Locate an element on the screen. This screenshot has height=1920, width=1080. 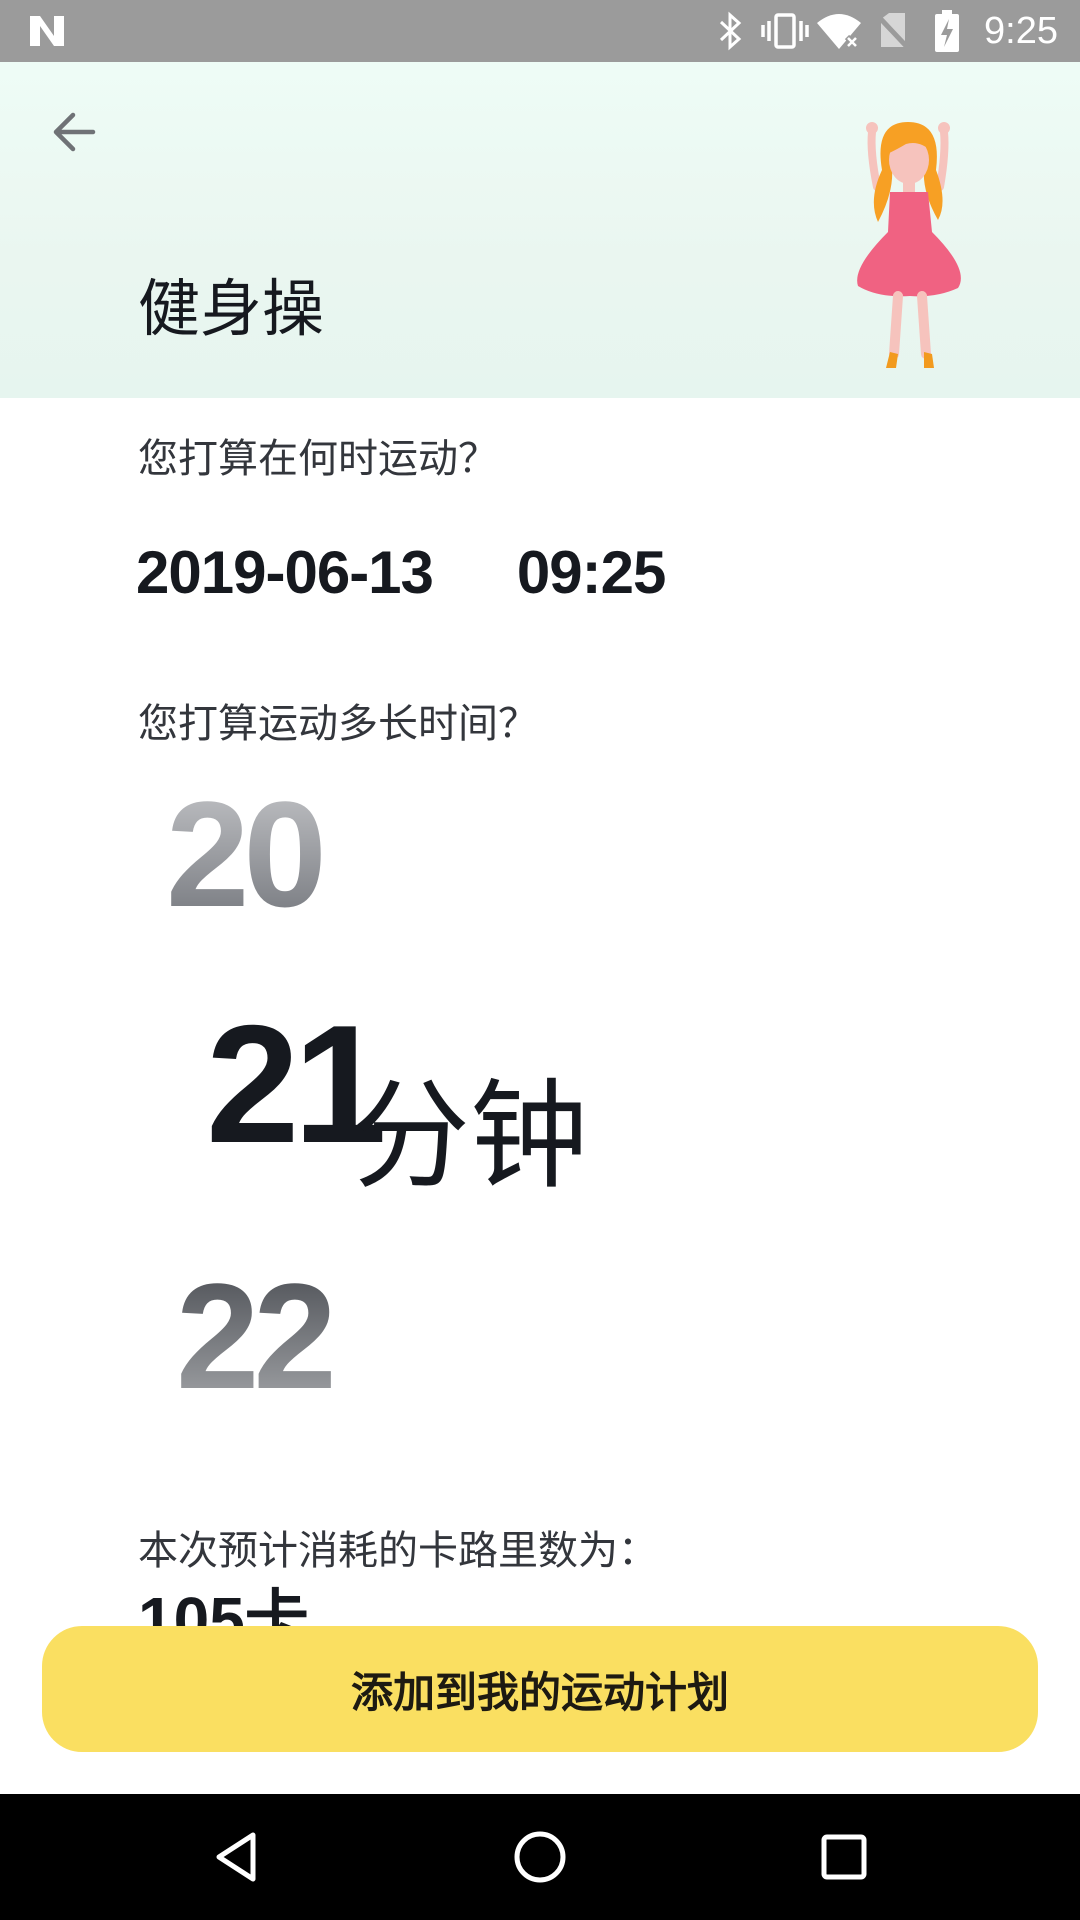
back-button is located at coordinates (74, 132).